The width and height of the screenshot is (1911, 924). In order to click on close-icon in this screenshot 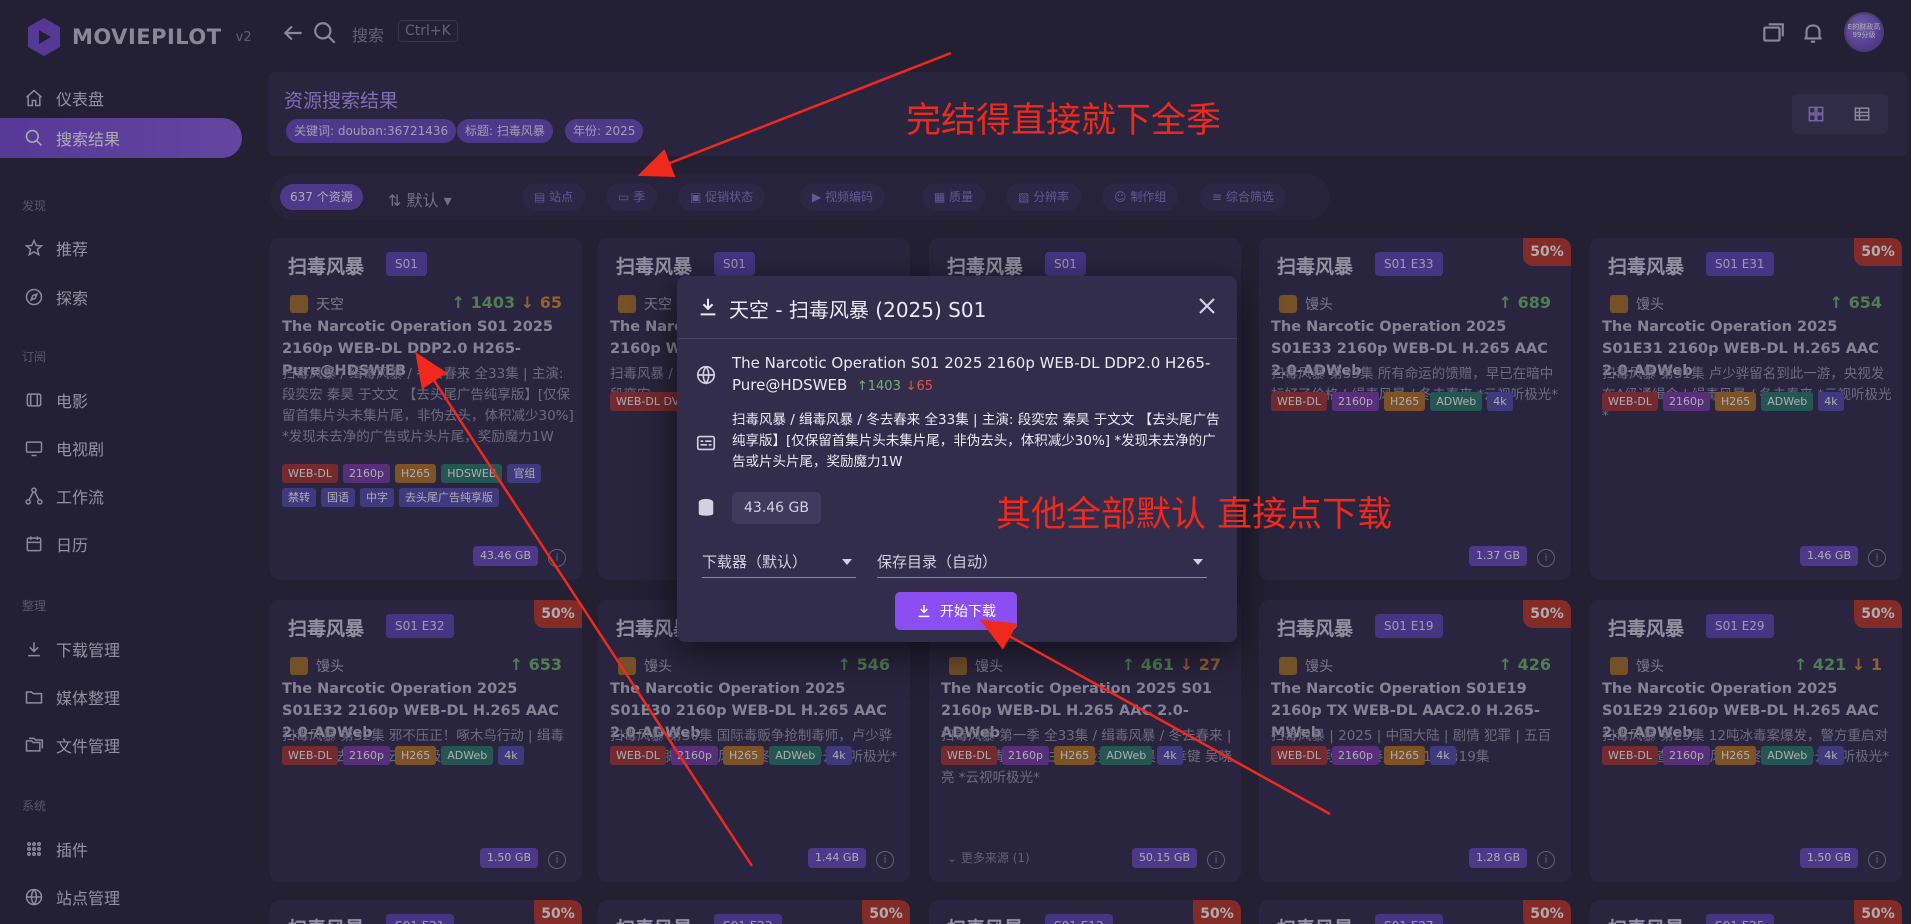, I will do `click(1207, 306)`.